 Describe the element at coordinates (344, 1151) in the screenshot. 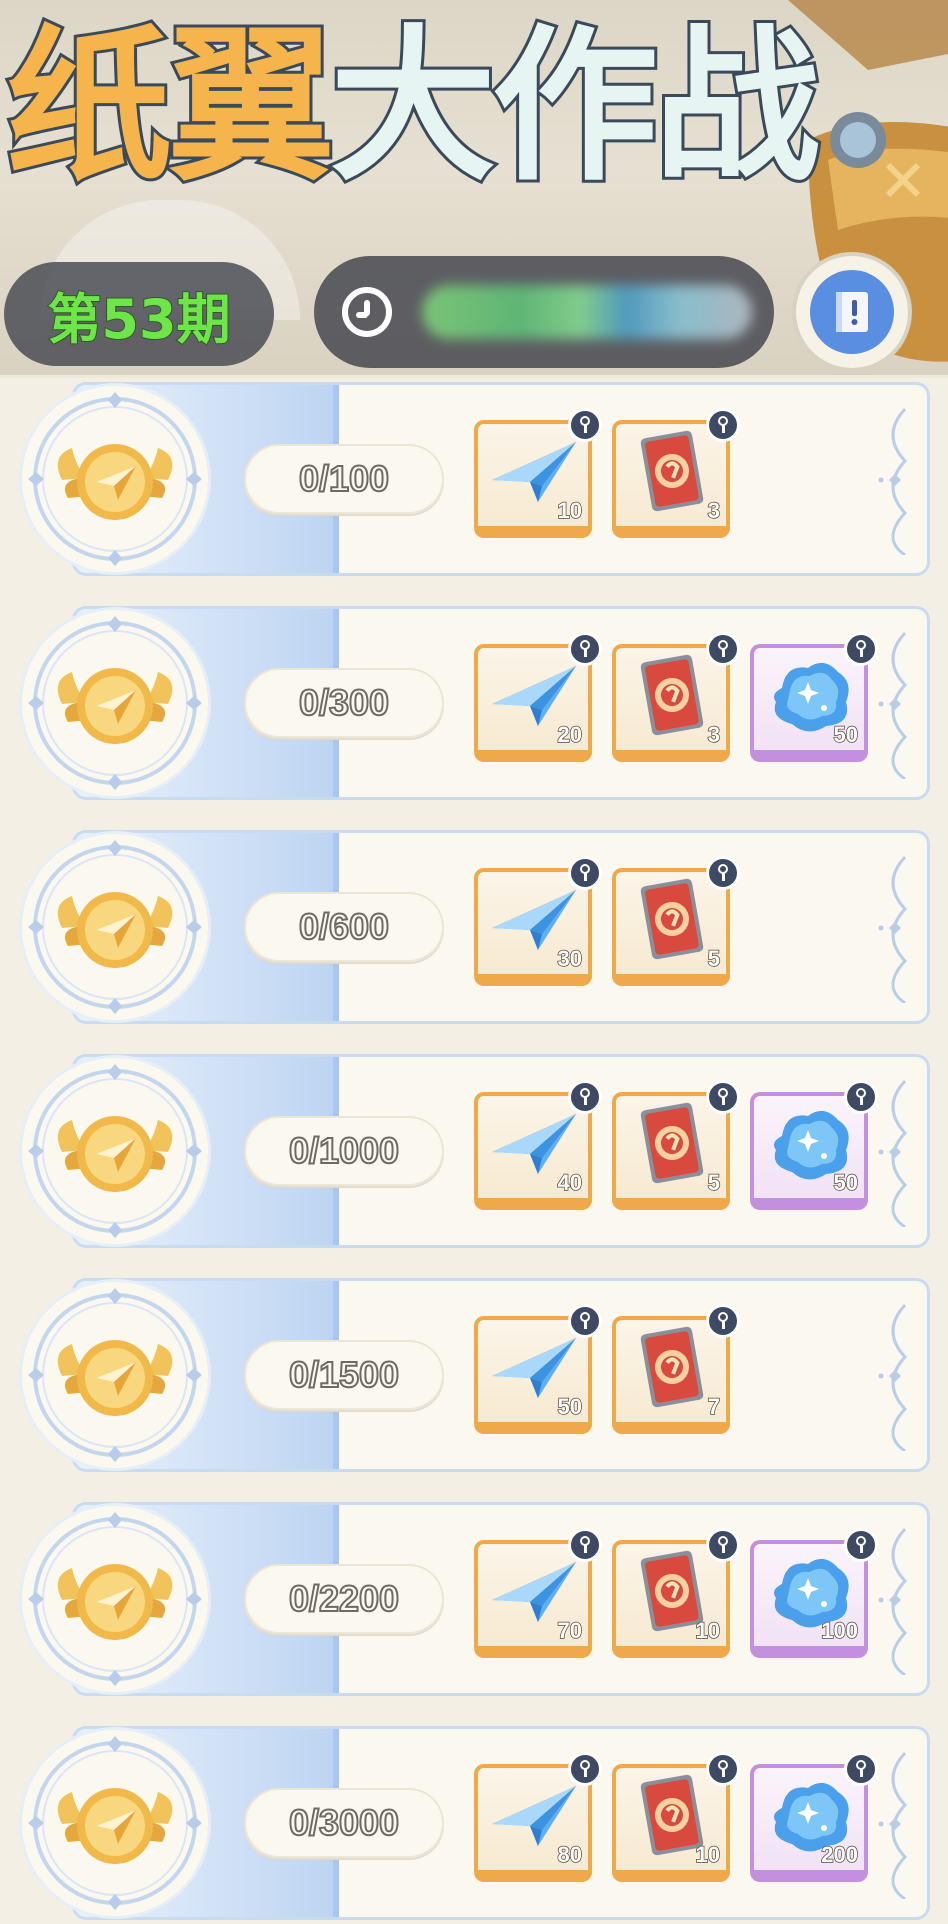

I see `tier-progress: 0/1000` at that location.